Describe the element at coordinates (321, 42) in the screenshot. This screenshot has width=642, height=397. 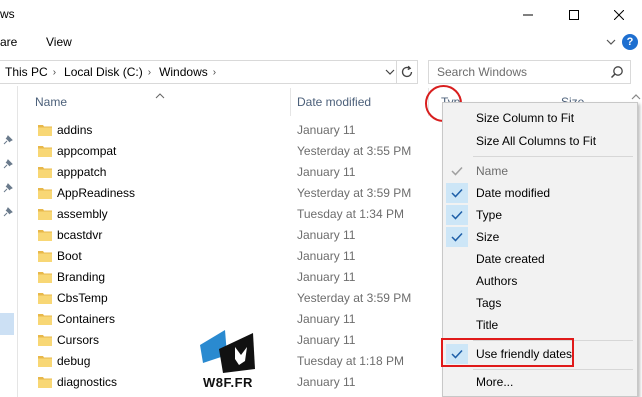
I see `ribbon: are View ?` at that location.